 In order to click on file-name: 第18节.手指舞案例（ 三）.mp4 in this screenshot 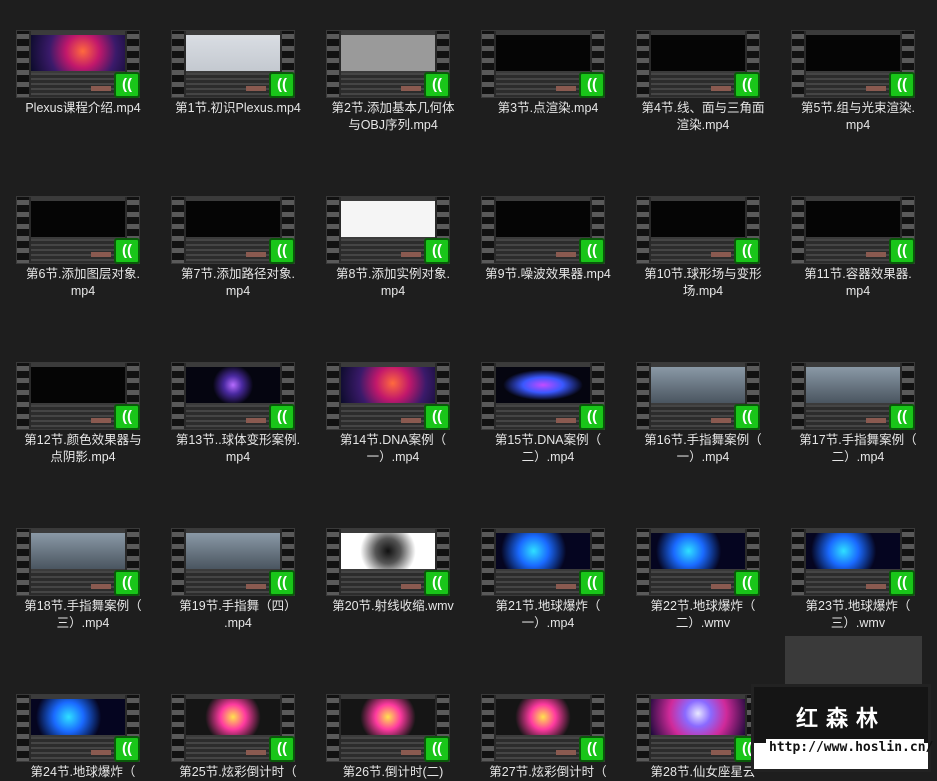, I will do `click(83, 614)`.